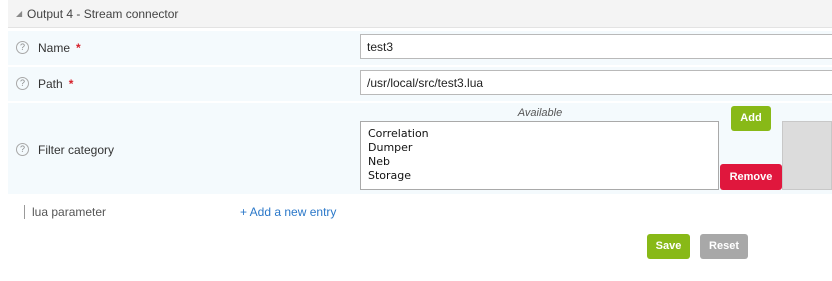 The width and height of the screenshot is (832, 281). I want to click on name-row: ? Name *, so click(420, 48).